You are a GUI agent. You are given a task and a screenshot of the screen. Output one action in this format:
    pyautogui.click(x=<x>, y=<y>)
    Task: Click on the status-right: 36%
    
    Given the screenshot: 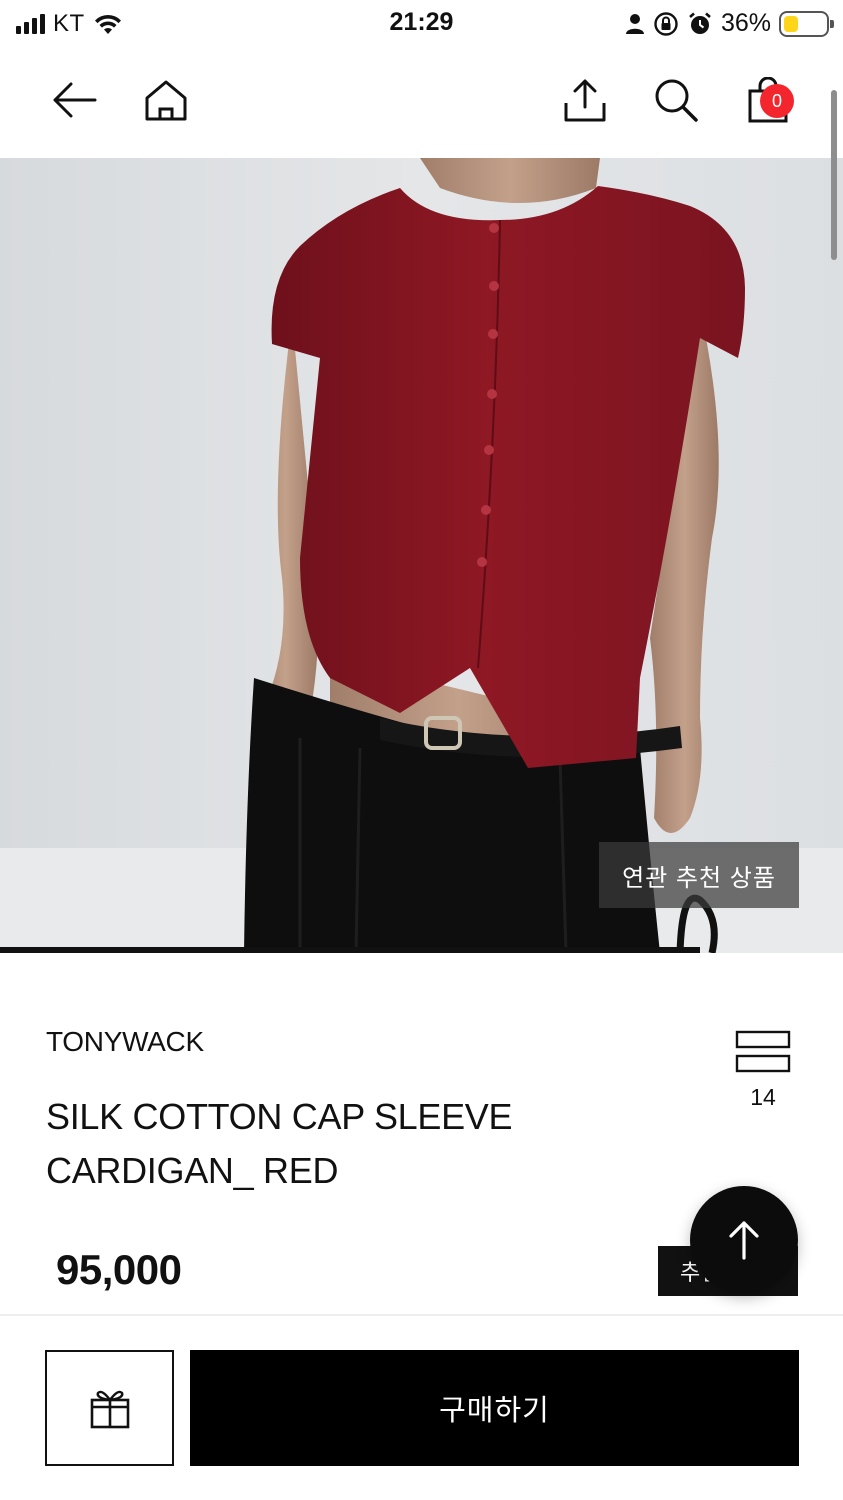 What is the action you would take?
    pyautogui.click(x=729, y=23)
    